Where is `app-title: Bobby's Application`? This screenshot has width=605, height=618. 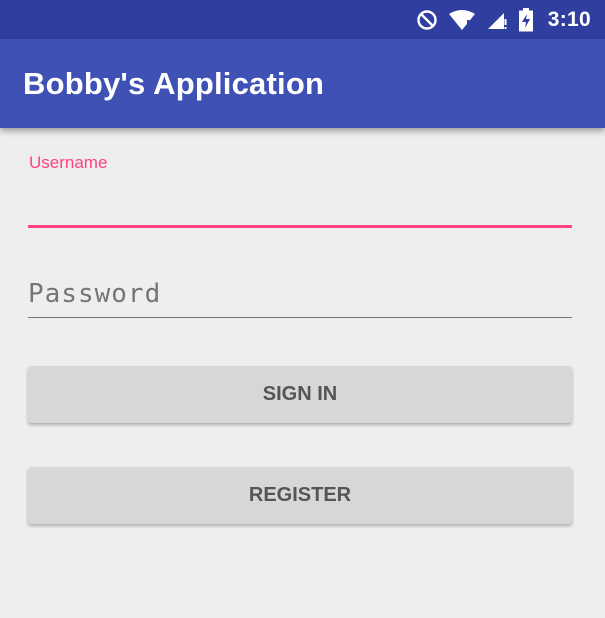 app-title: Bobby's Application is located at coordinates (174, 83).